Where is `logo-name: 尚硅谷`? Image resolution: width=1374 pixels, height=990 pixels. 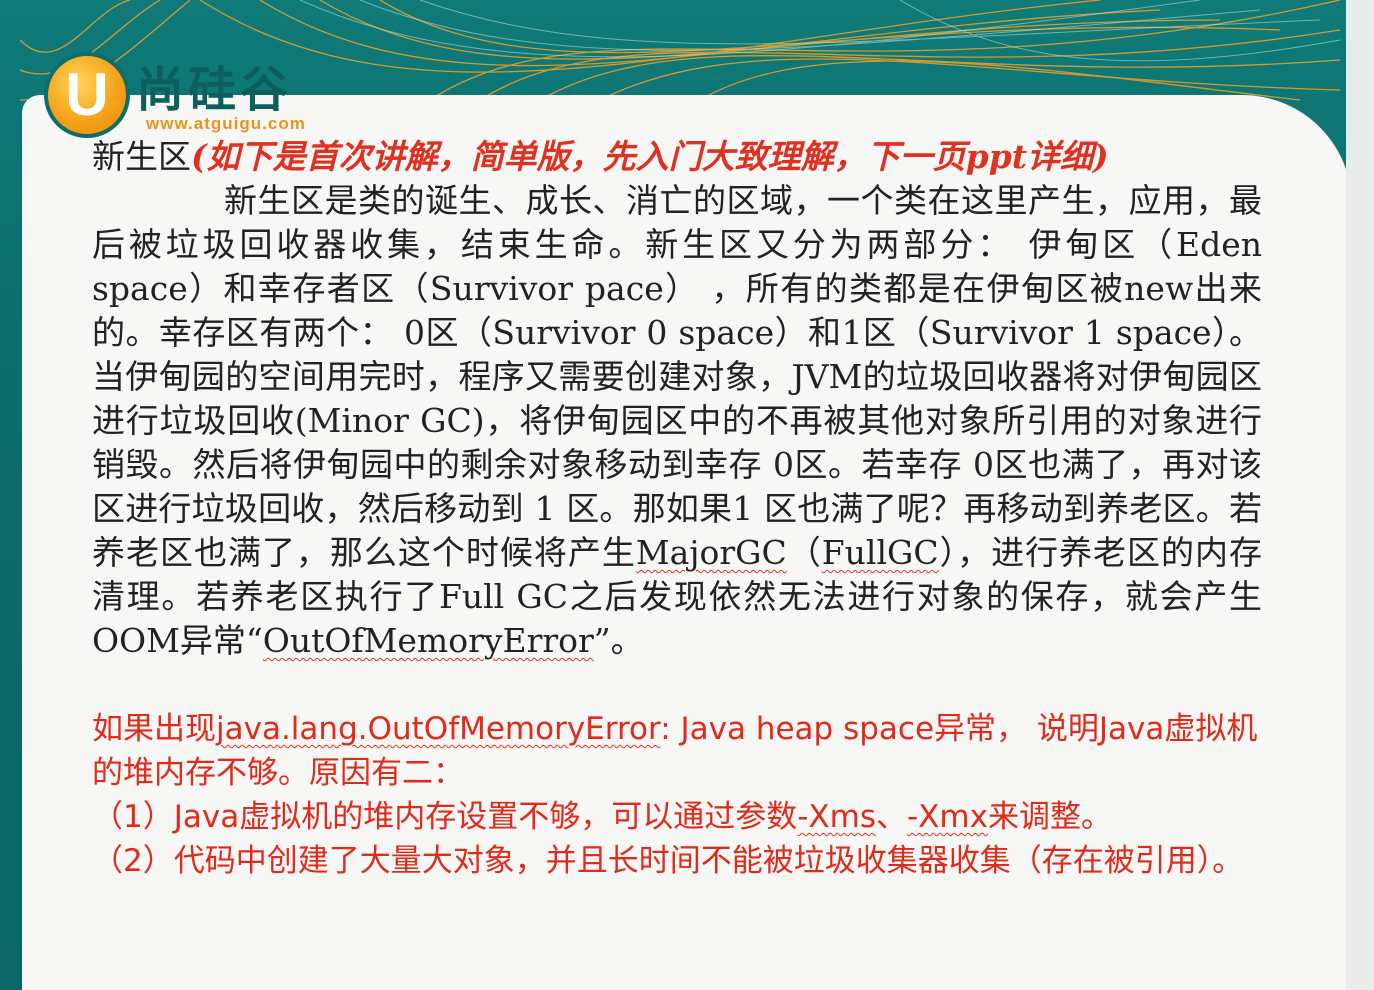 logo-name: 尚硅谷 is located at coordinates (214, 90).